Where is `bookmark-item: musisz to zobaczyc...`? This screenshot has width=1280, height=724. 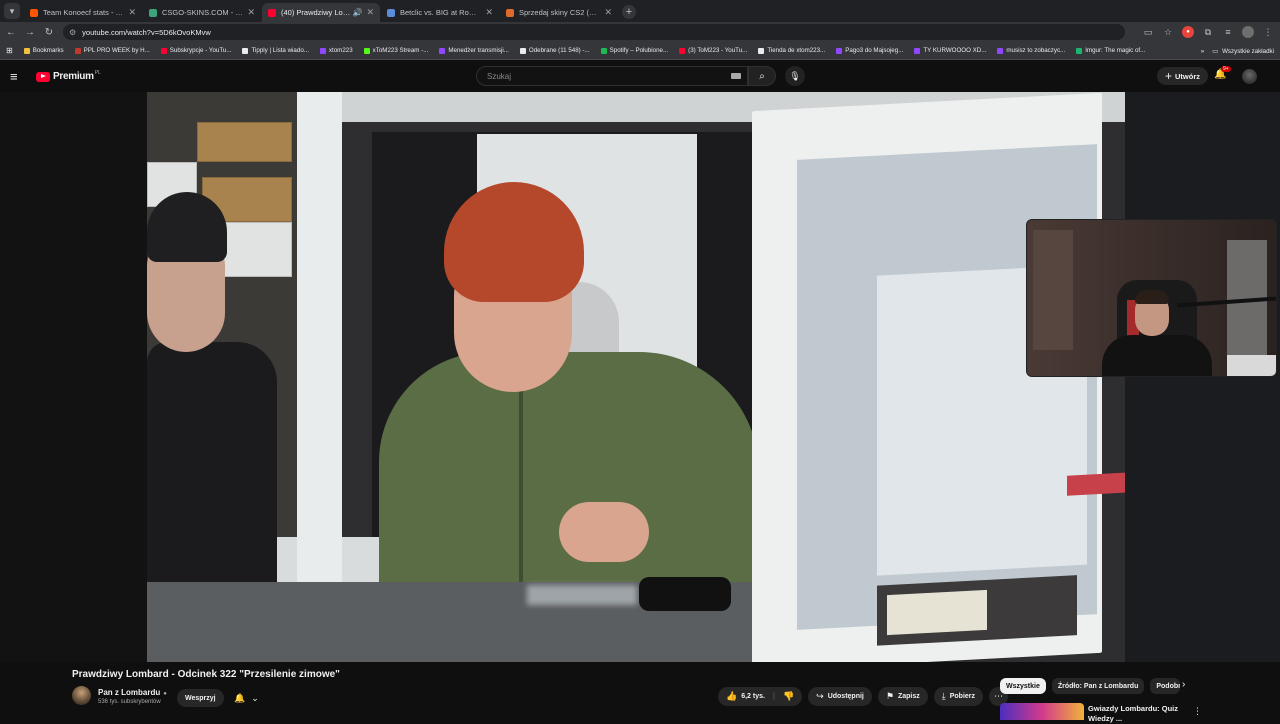
bookmark-item: musisz to zobaczyc... is located at coordinates (1031, 50).